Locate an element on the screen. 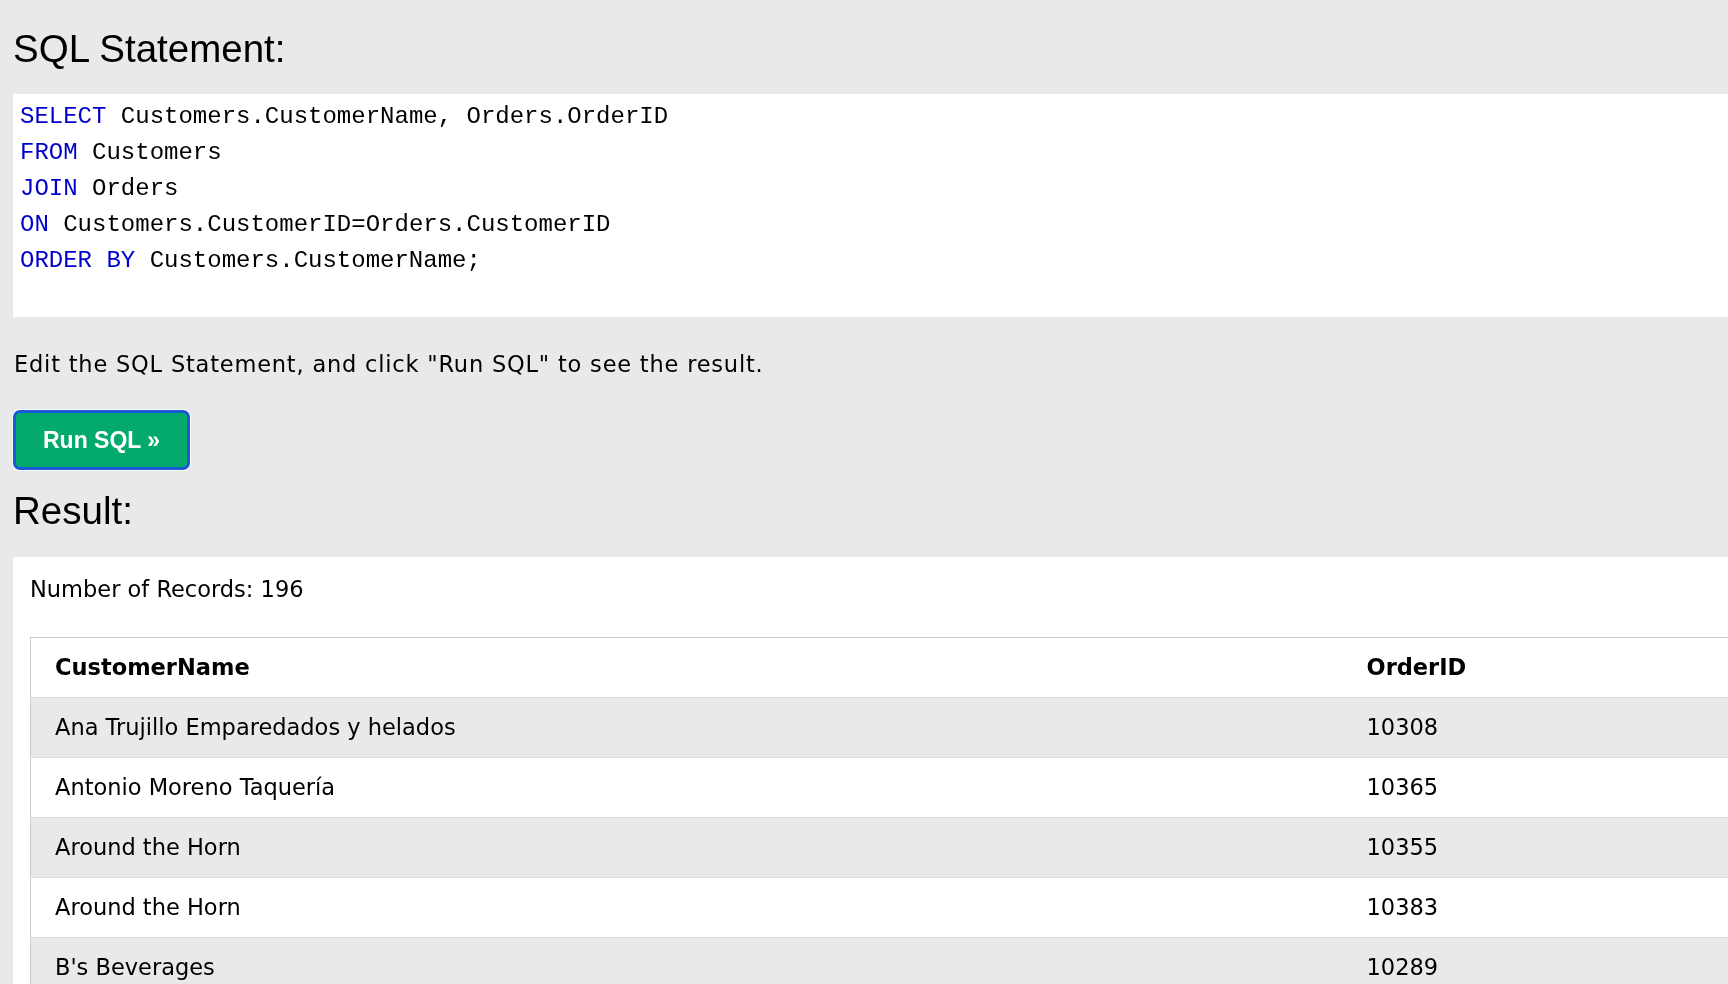 This screenshot has width=1728, height=984. section-heading: SQL Statement: is located at coordinates (150, 49).